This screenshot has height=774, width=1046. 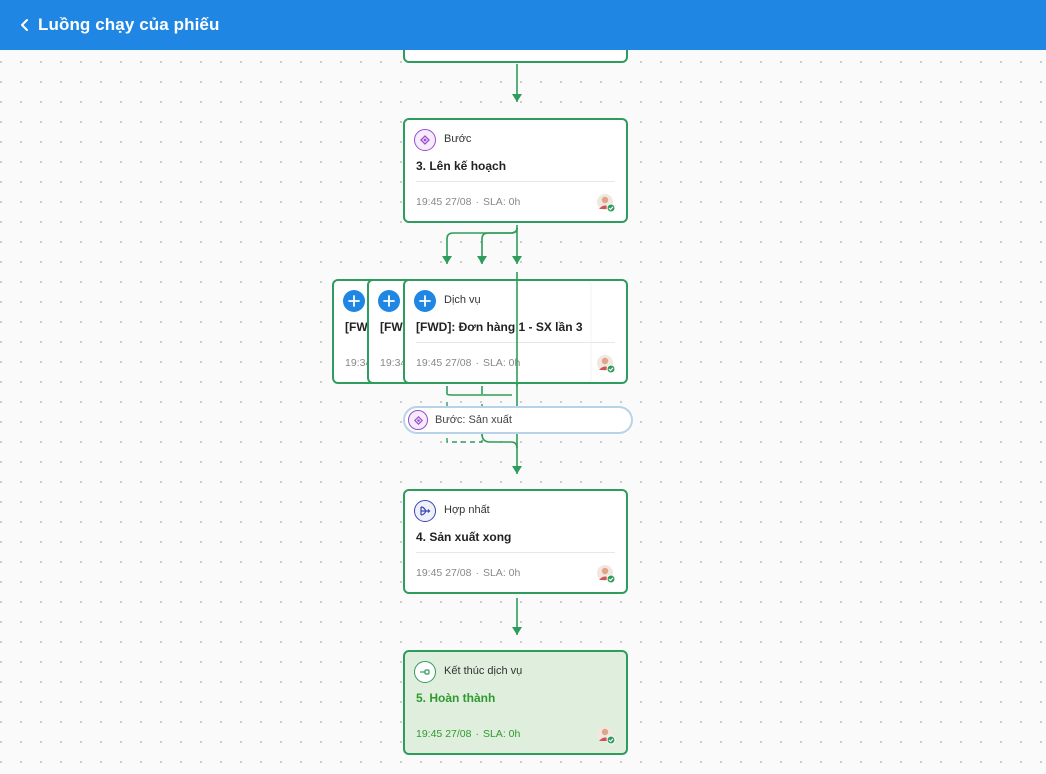 What do you see at coordinates (464, 537) in the screenshot?
I see `card-title: 4. Sản xuất xong` at bounding box center [464, 537].